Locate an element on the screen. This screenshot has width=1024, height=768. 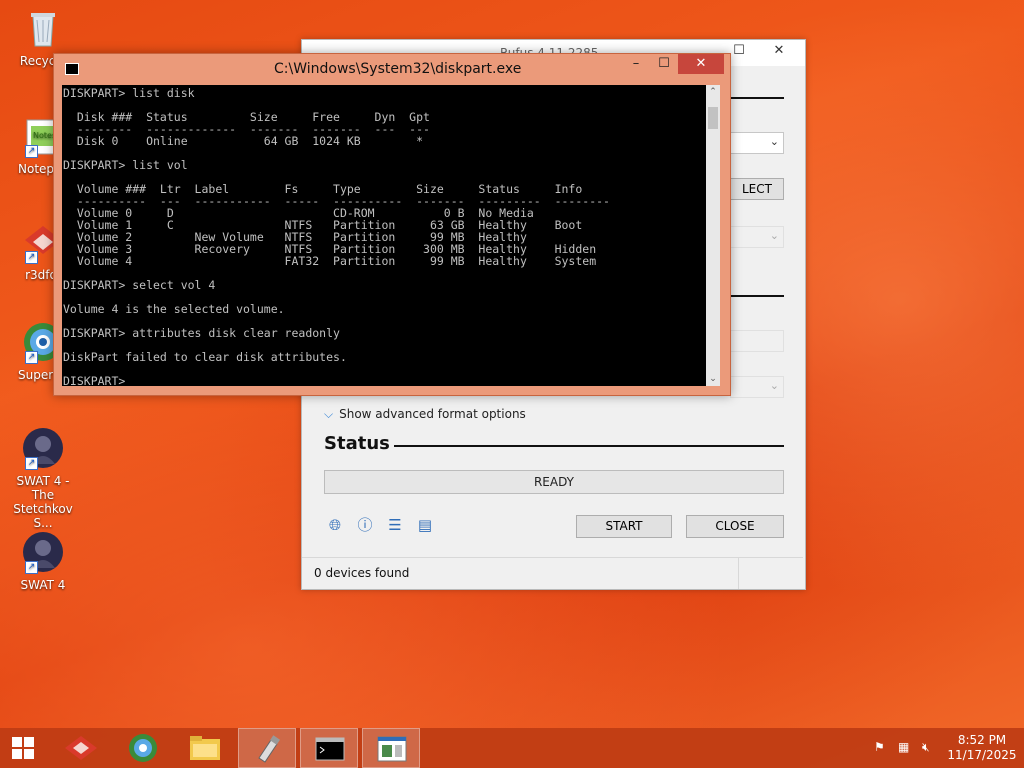
taskbar-file-explorer is located at coordinates (205, 748).